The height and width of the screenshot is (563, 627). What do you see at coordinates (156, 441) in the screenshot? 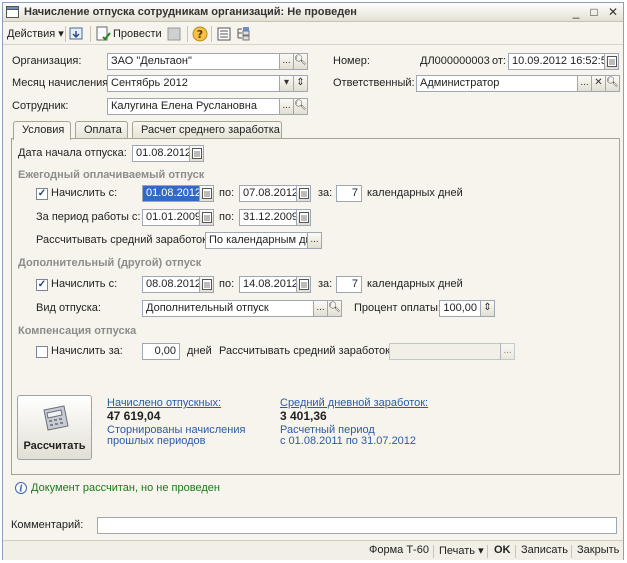
I see `reversed-line2: прошлых периодов` at bounding box center [156, 441].